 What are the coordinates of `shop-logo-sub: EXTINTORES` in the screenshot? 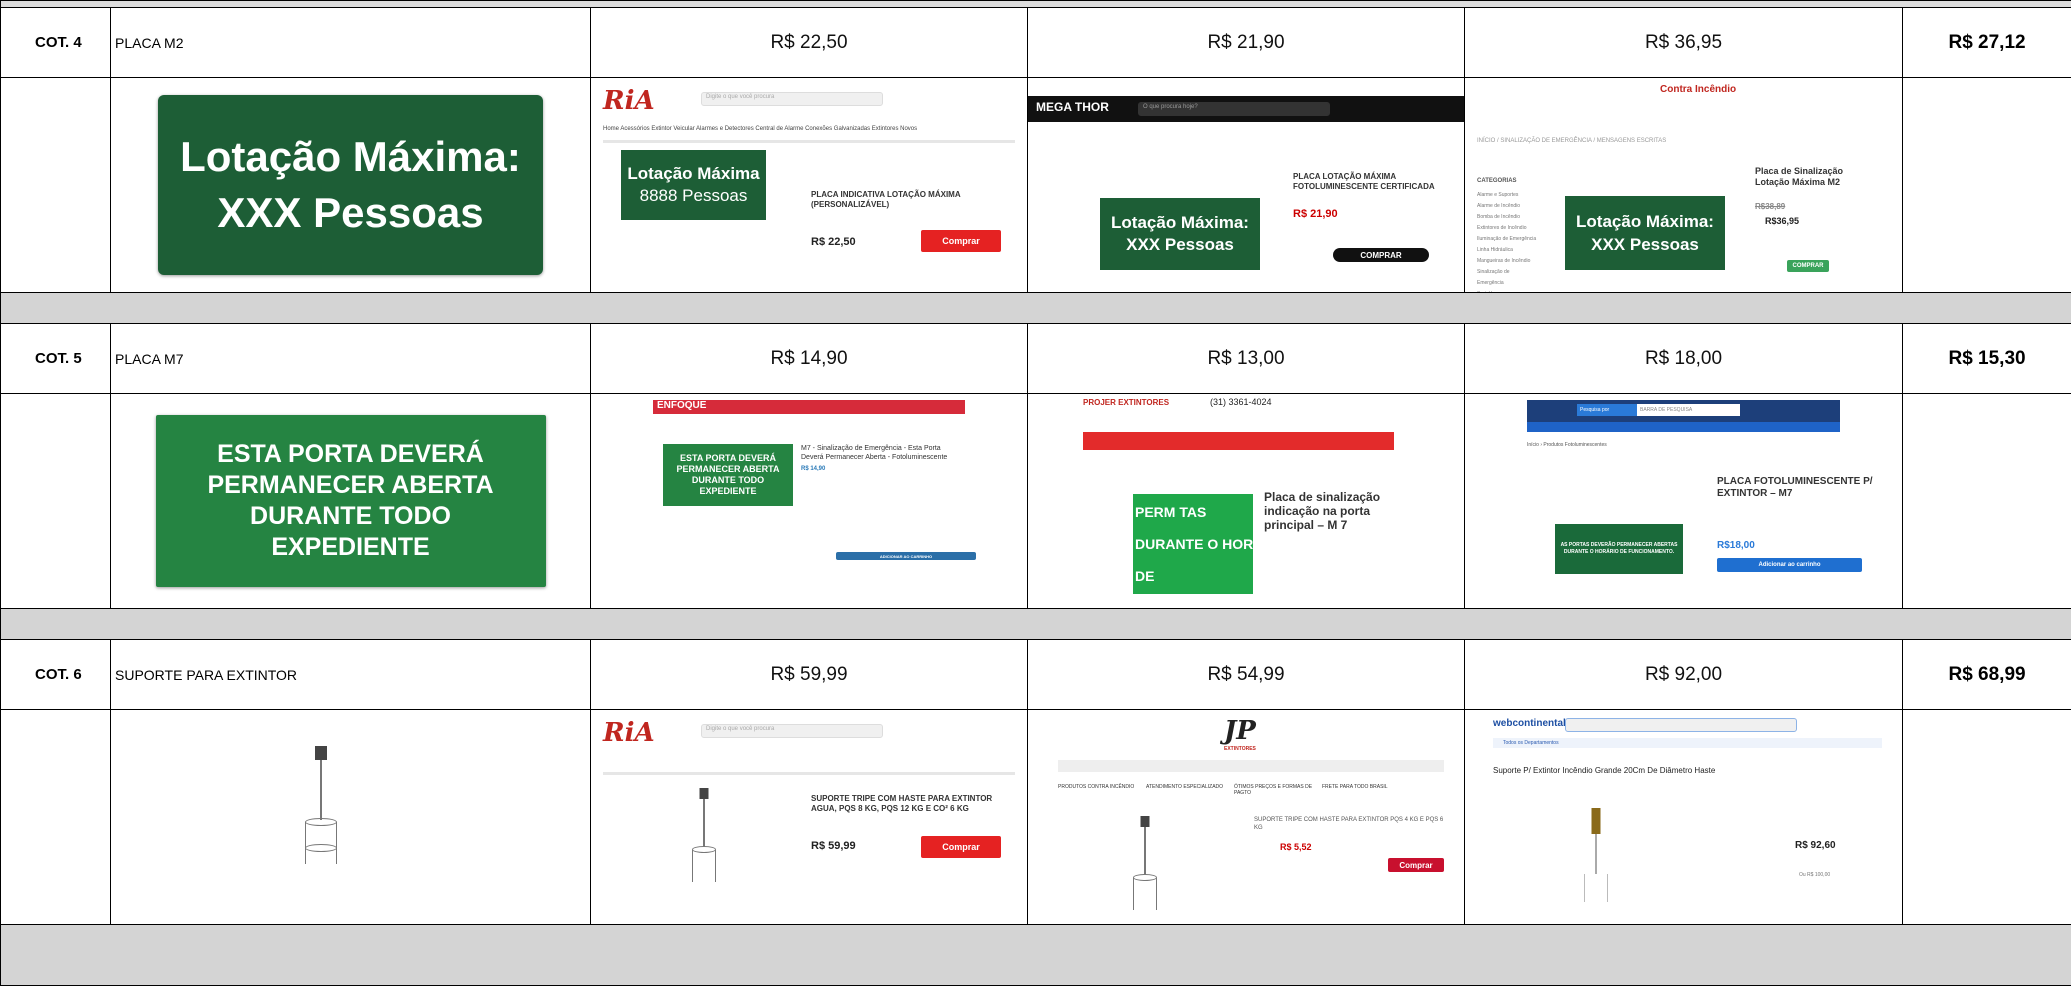 It's located at (1240, 749).